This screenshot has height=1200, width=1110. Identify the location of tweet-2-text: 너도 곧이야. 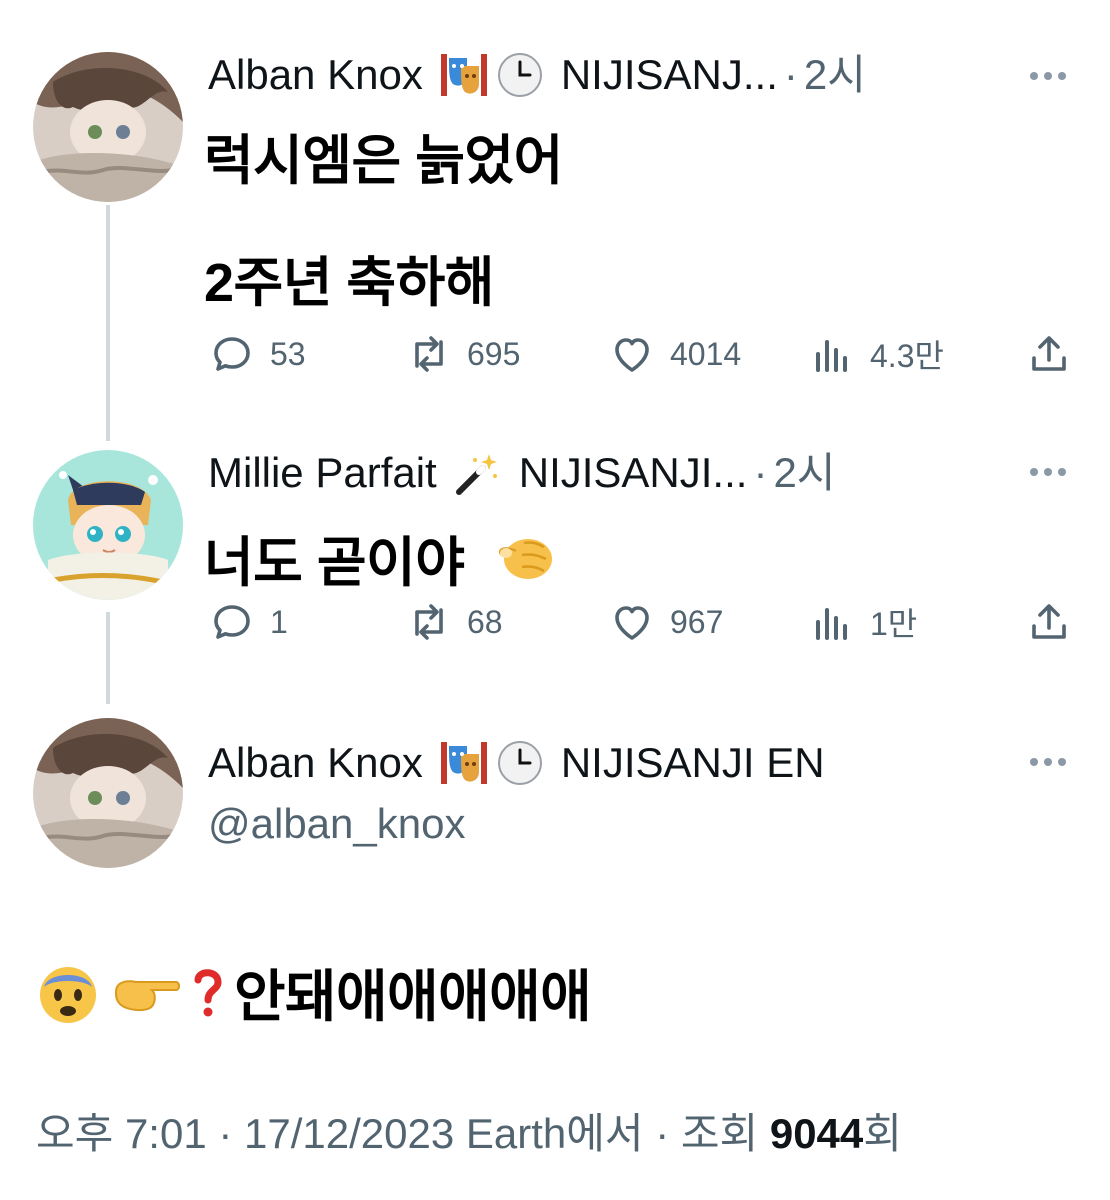
(334, 563).